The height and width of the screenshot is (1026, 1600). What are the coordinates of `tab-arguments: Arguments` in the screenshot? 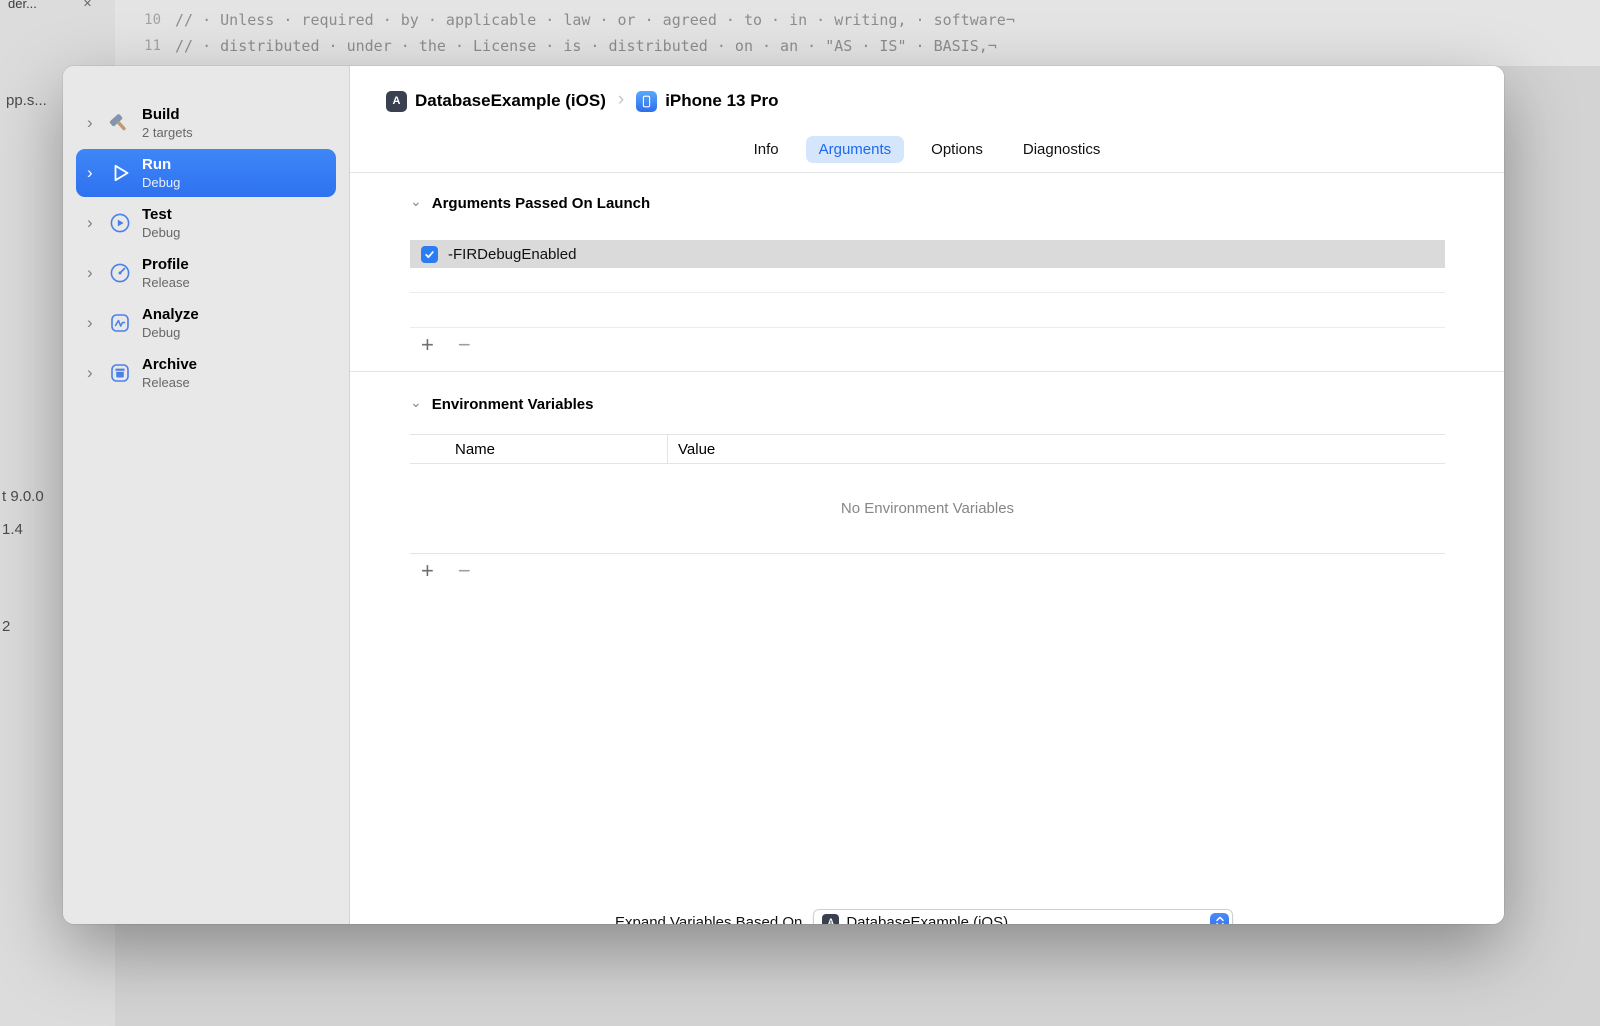 It's located at (855, 149).